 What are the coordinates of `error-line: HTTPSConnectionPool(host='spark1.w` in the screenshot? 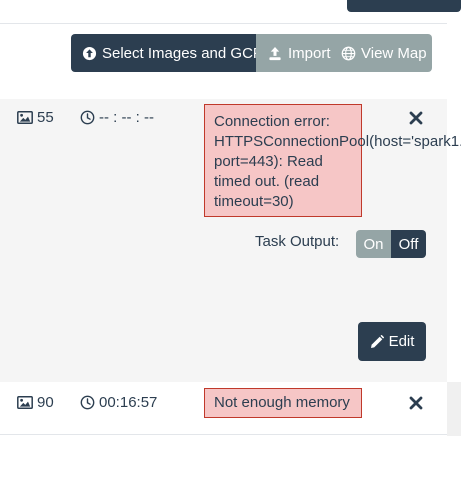 It's located at (337, 141).